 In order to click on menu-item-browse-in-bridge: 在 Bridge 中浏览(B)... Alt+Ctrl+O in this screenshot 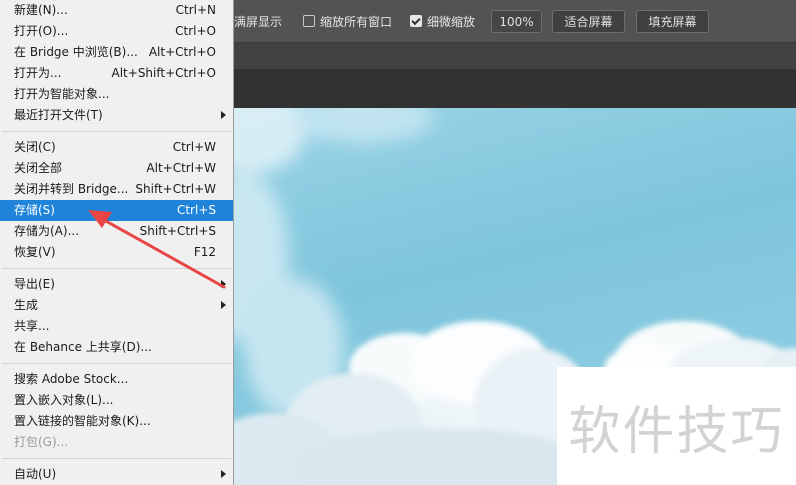, I will do `click(116, 52)`.